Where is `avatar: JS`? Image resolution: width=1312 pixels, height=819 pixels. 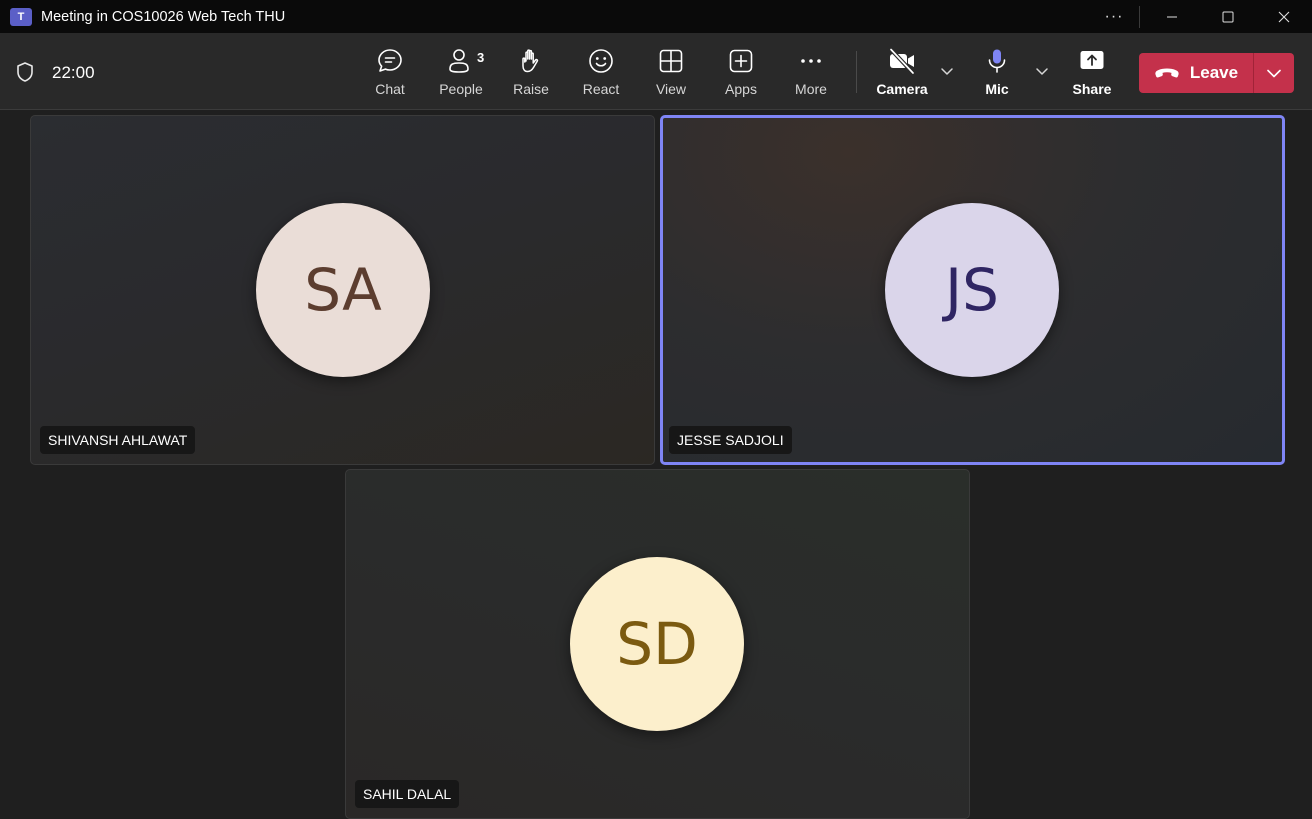 avatar: JS is located at coordinates (972, 290).